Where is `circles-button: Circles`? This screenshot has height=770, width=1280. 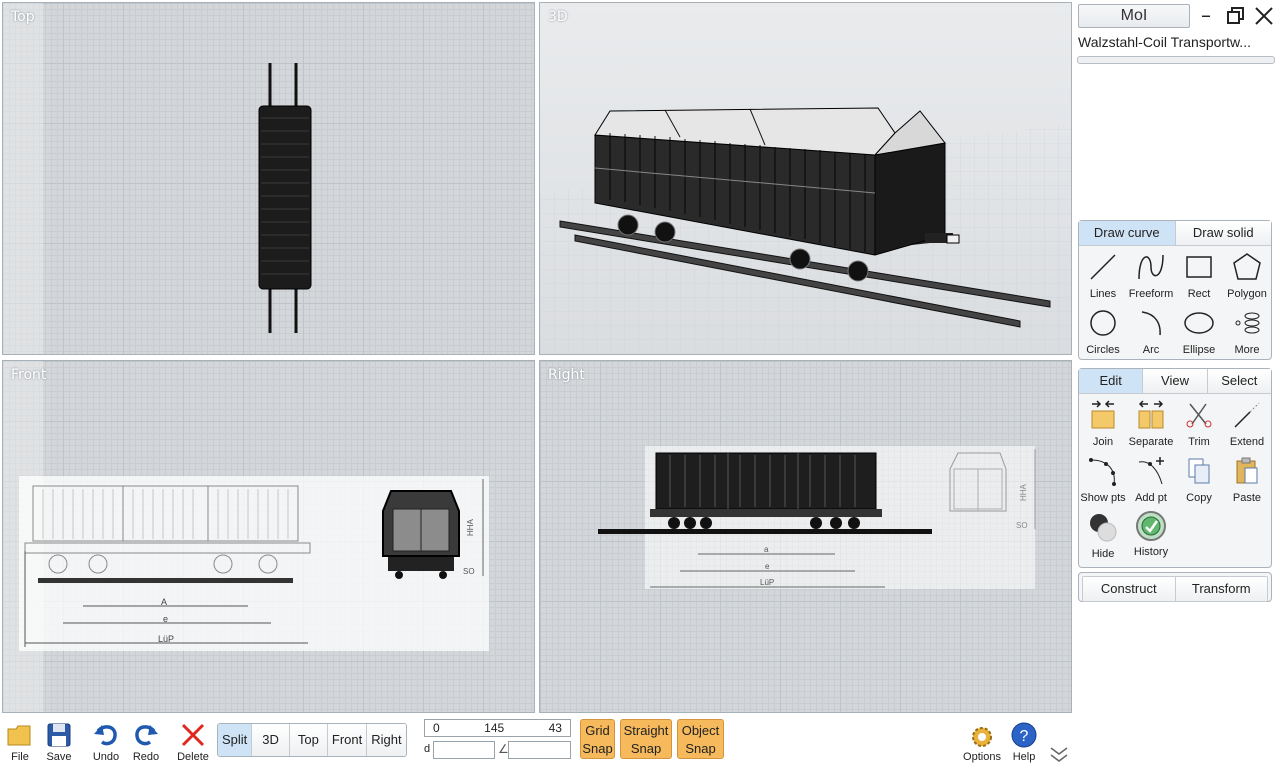
circles-button: Circles is located at coordinates (1103, 332).